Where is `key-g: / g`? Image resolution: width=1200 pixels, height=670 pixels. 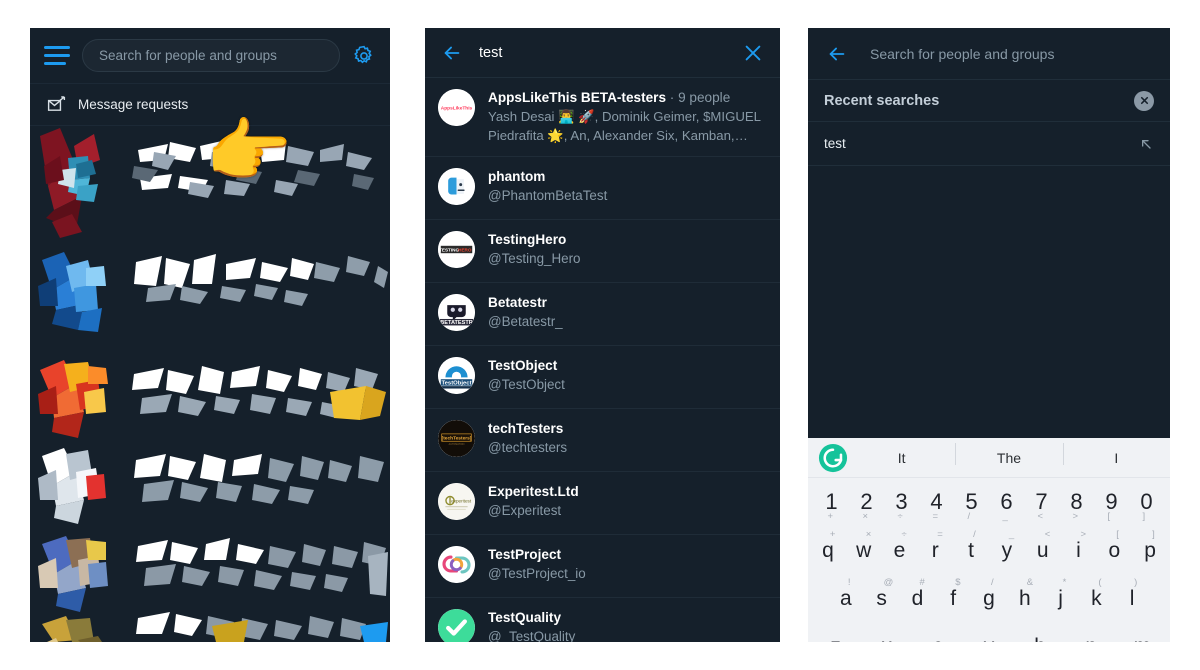
key-g: / g is located at coordinates (989, 598).